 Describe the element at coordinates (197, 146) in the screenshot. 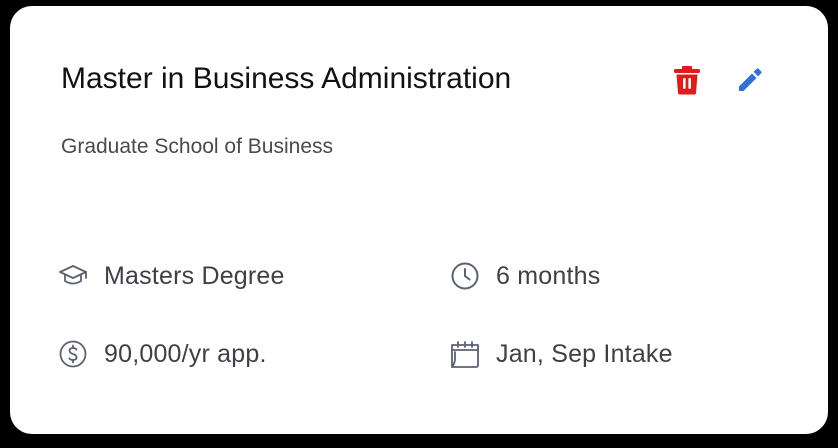

I see `school-name: Graduate School of Business` at that location.